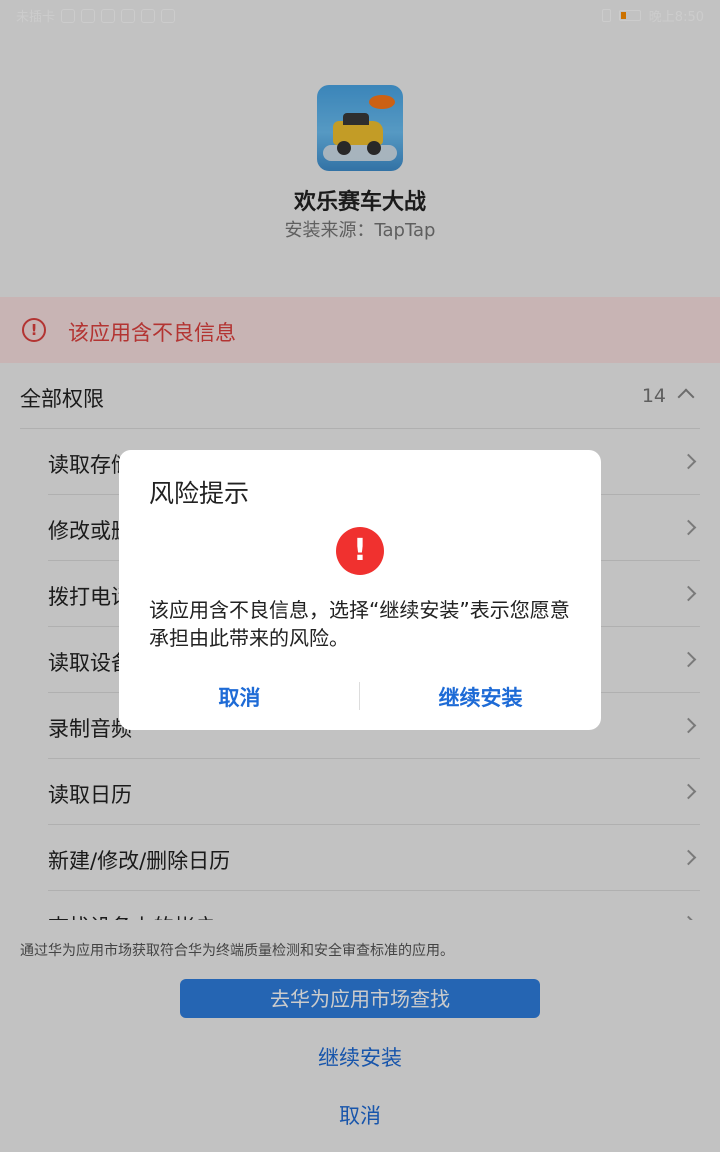 The width and height of the screenshot is (720, 1152). Describe the element at coordinates (480, 697) in the screenshot. I see `dialog-continue-button: 继续安装` at that location.